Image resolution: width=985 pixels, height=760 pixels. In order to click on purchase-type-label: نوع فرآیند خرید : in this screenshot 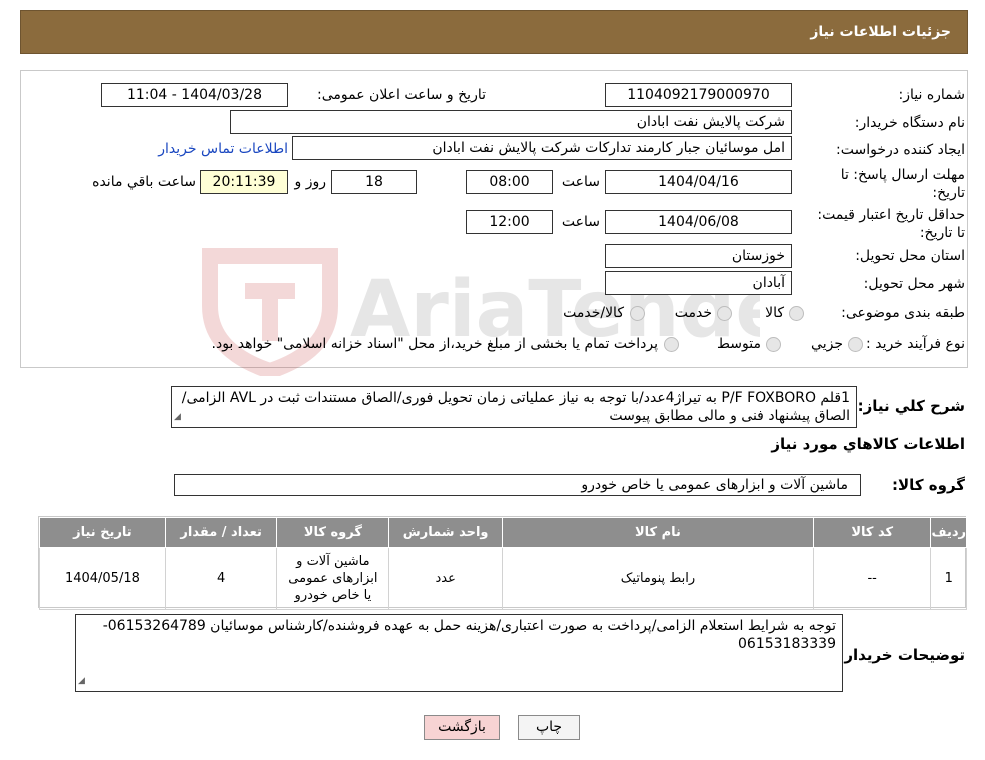, I will do `click(915, 344)`.